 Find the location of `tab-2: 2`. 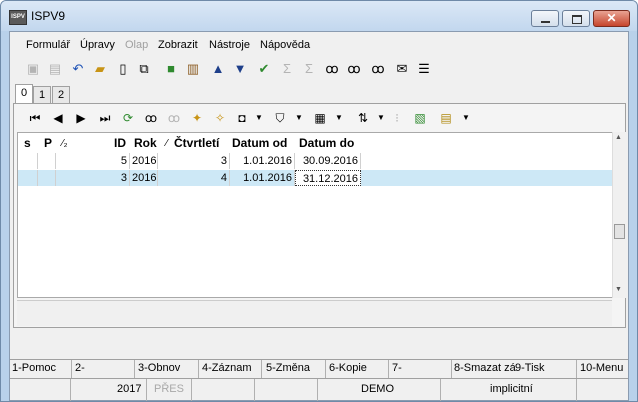

tab-2: 2 is located at coordinates (61, 94).